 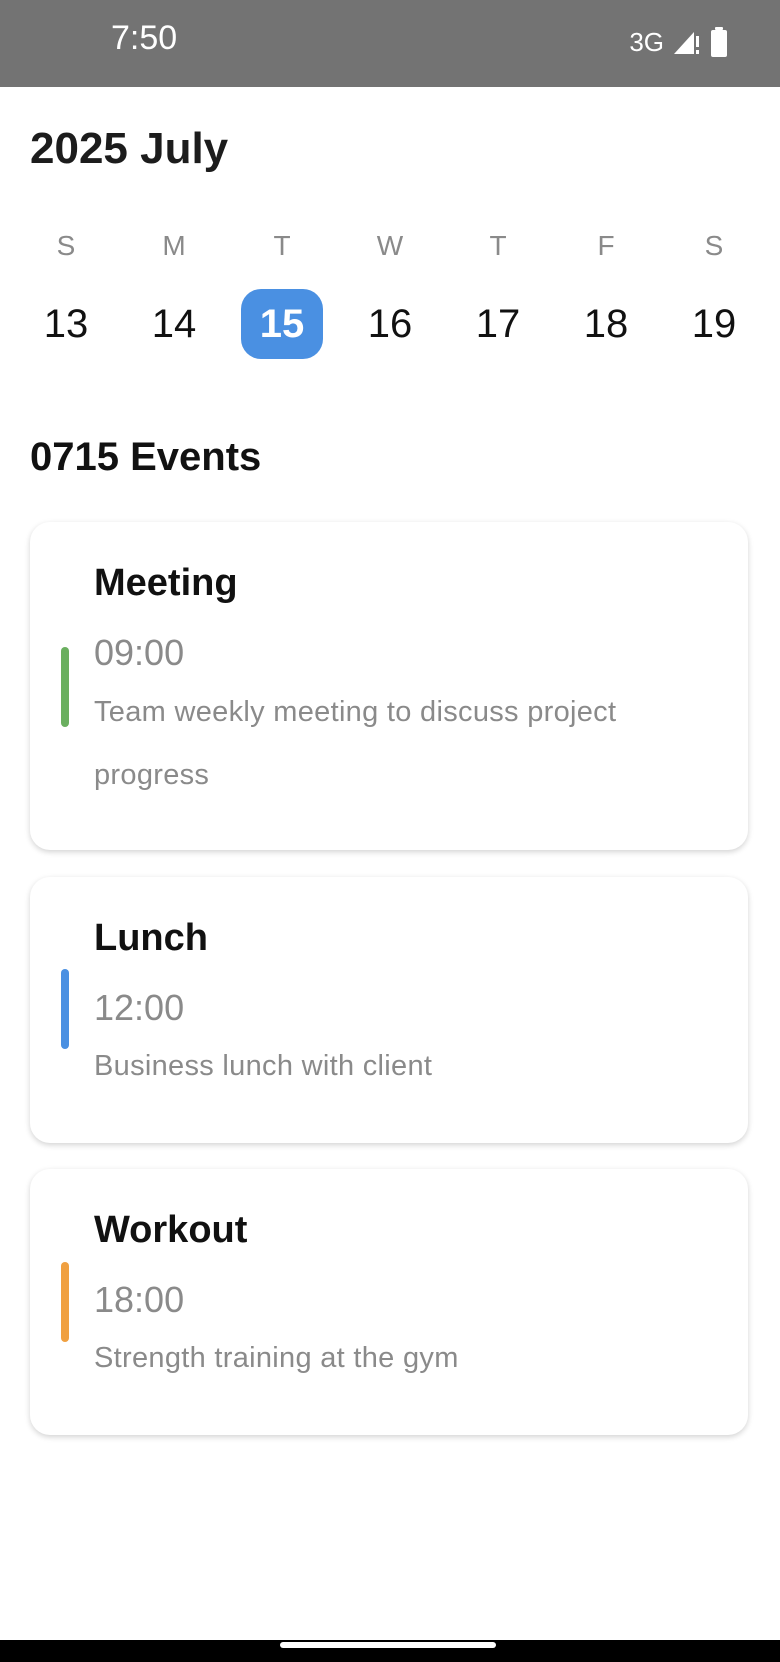 What do you see at coordinates (129, 148) in the screenshot?
I see `month-title: 2025 July` at bounding box center [129, 148].